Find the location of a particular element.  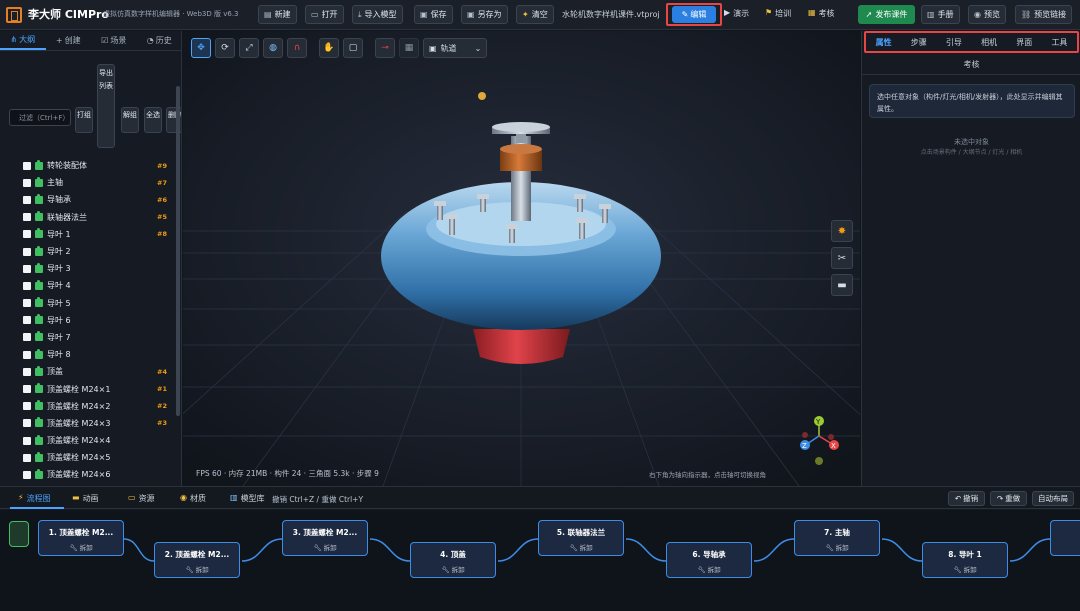

camera-mode-select: ▣ 轨道 ⌄ is located at coordinates (455, 48).